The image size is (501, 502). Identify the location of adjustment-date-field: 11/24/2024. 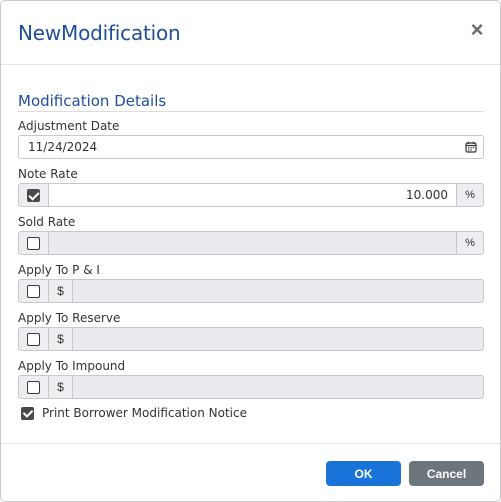
(251, 147).